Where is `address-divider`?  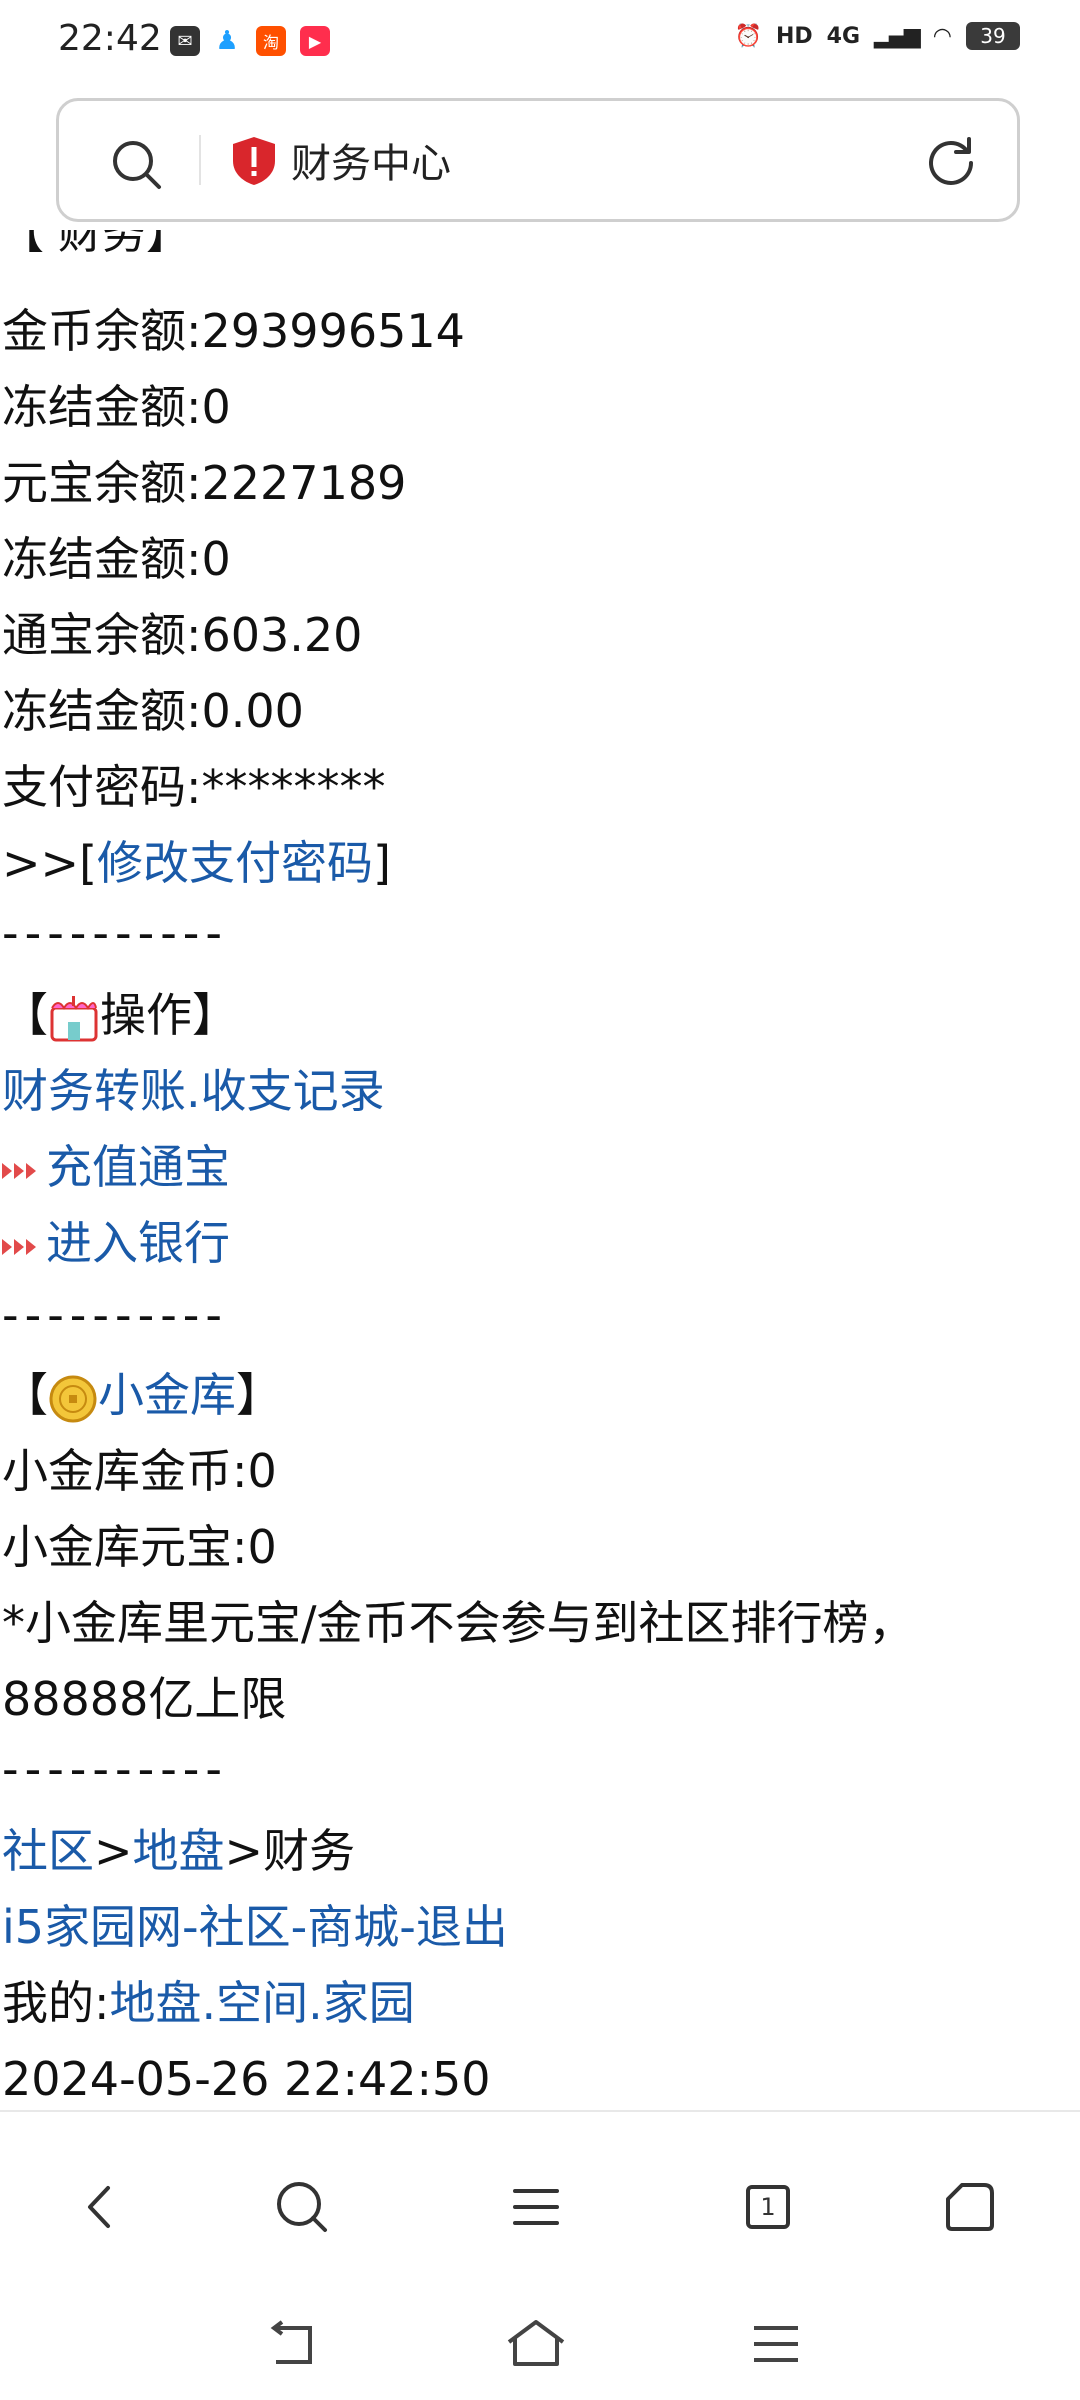
address-divider is located at coordinates (200, 160).